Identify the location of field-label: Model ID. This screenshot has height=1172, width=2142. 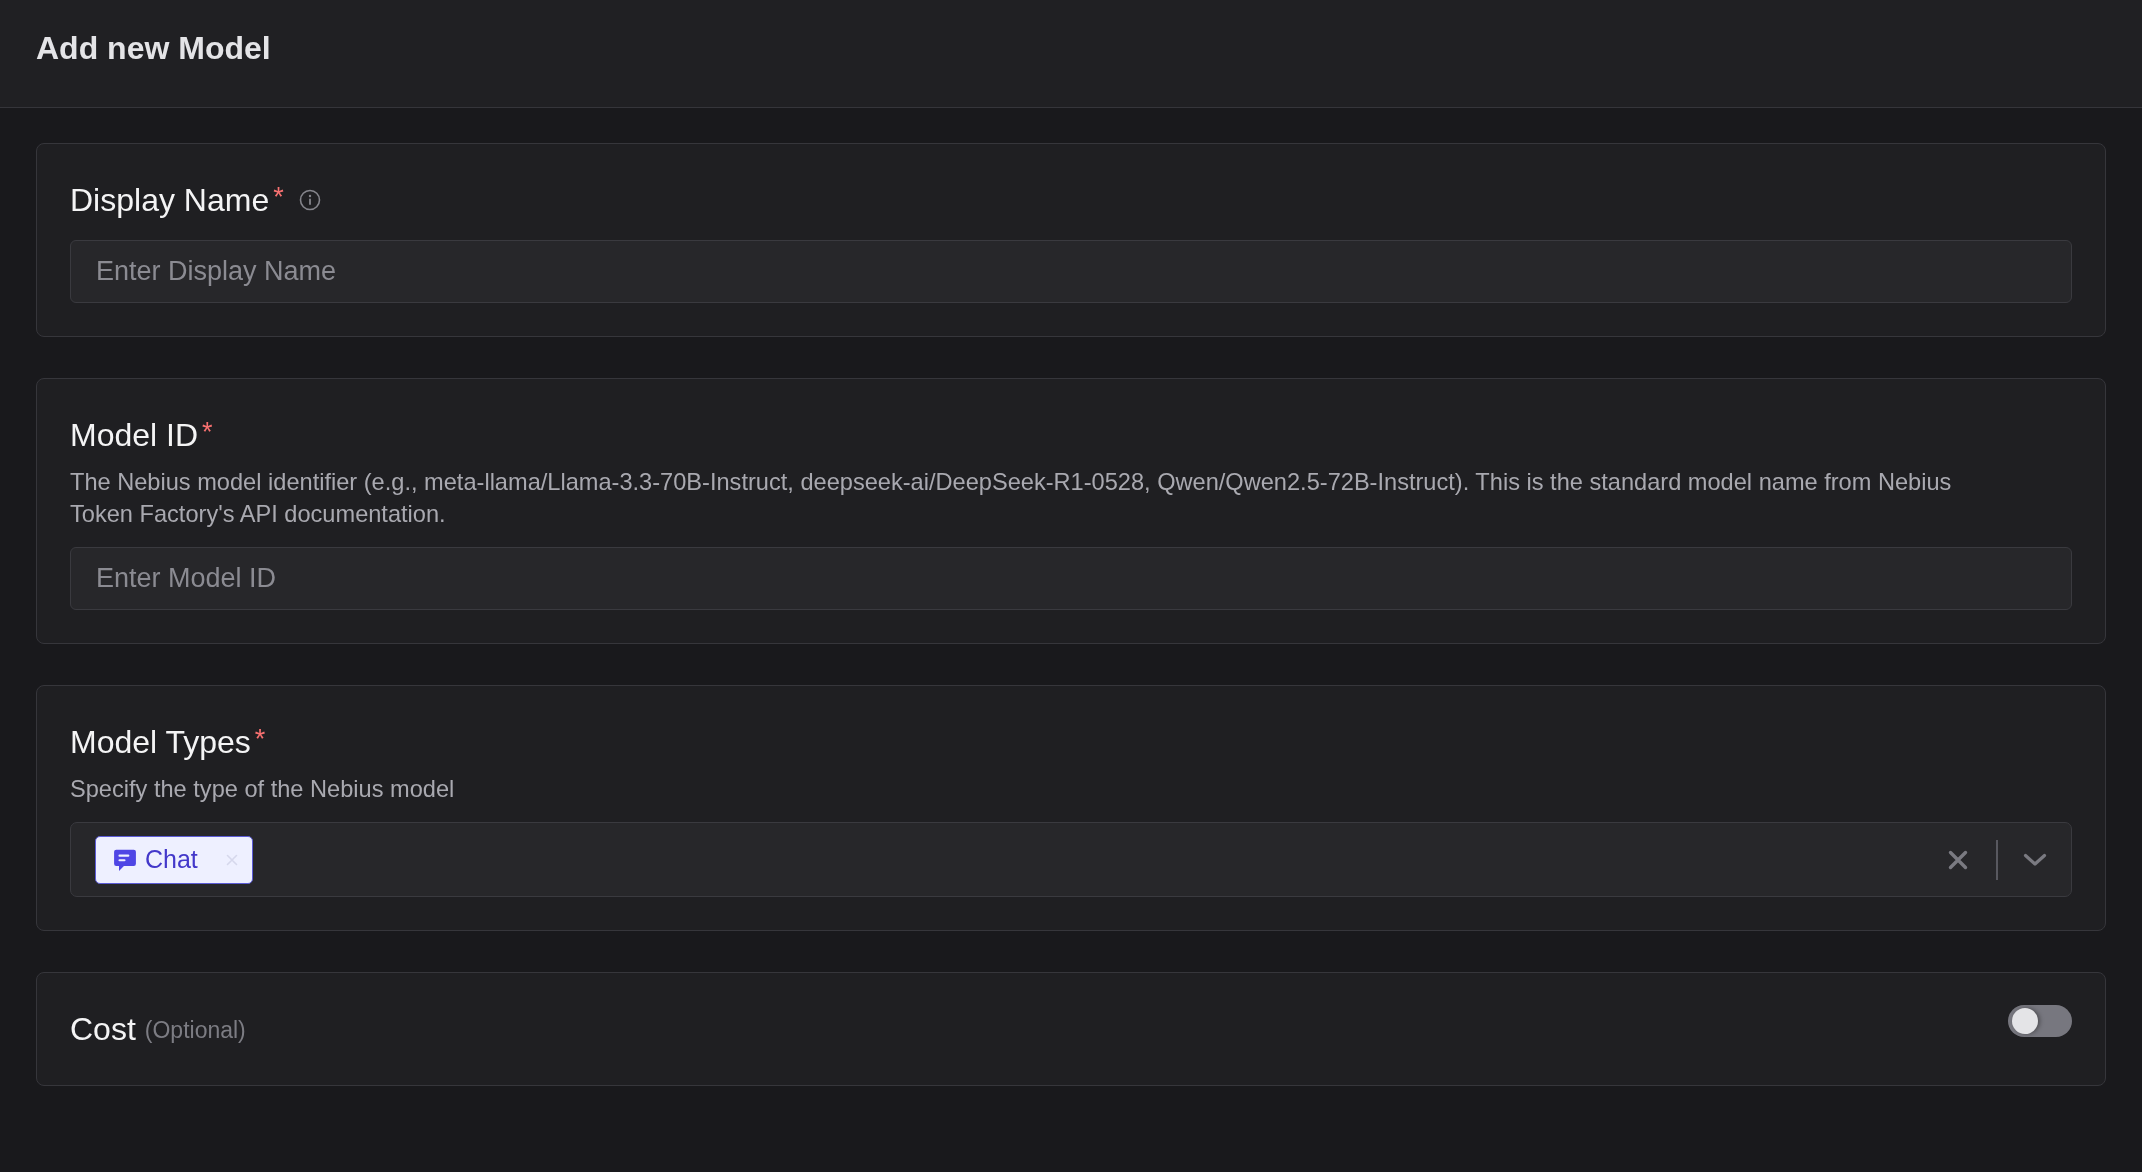
(134, 435).